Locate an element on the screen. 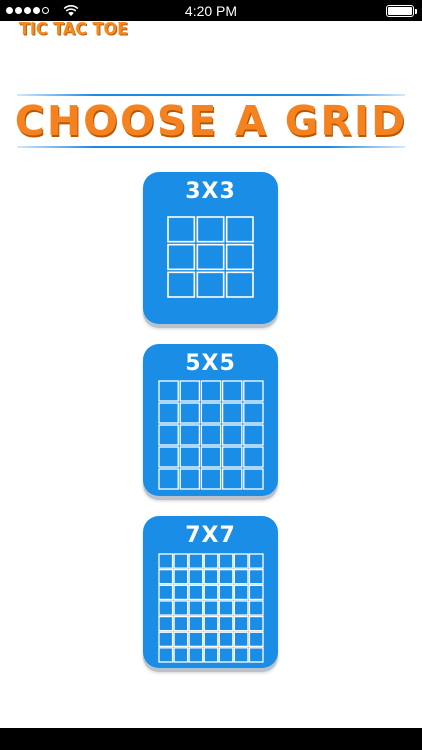 This screenshot has height=750, width=422. grid-option-5x5-button: 5X5 is located at coordinates (210, 420).